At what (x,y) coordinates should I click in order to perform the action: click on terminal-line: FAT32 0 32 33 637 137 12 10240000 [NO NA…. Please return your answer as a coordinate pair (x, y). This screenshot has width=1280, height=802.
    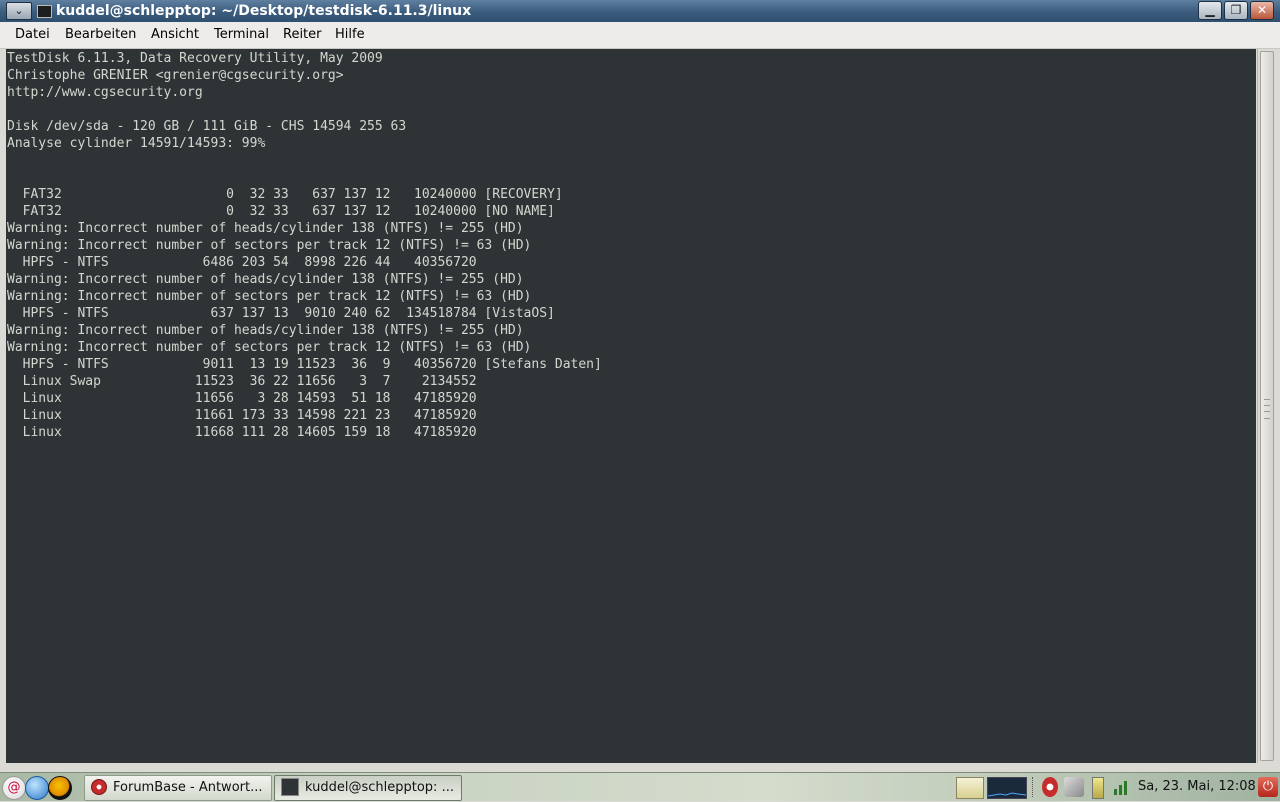
    Looking at the image, I should click on (281, 211).